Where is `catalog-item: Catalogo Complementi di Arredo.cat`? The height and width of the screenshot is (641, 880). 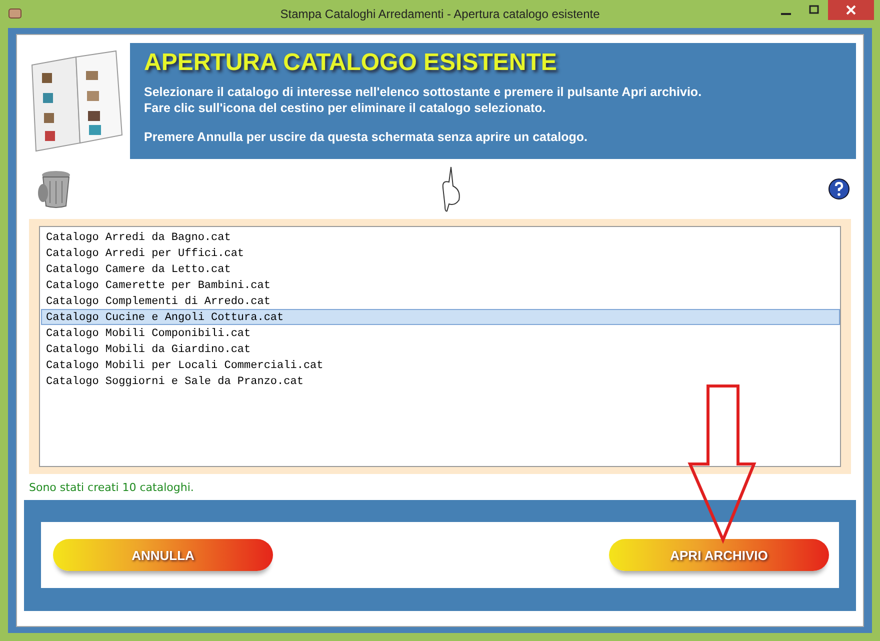
catalog-item: Catalogo Complementi di Arredo.cat is located at coordinates (440, 301).